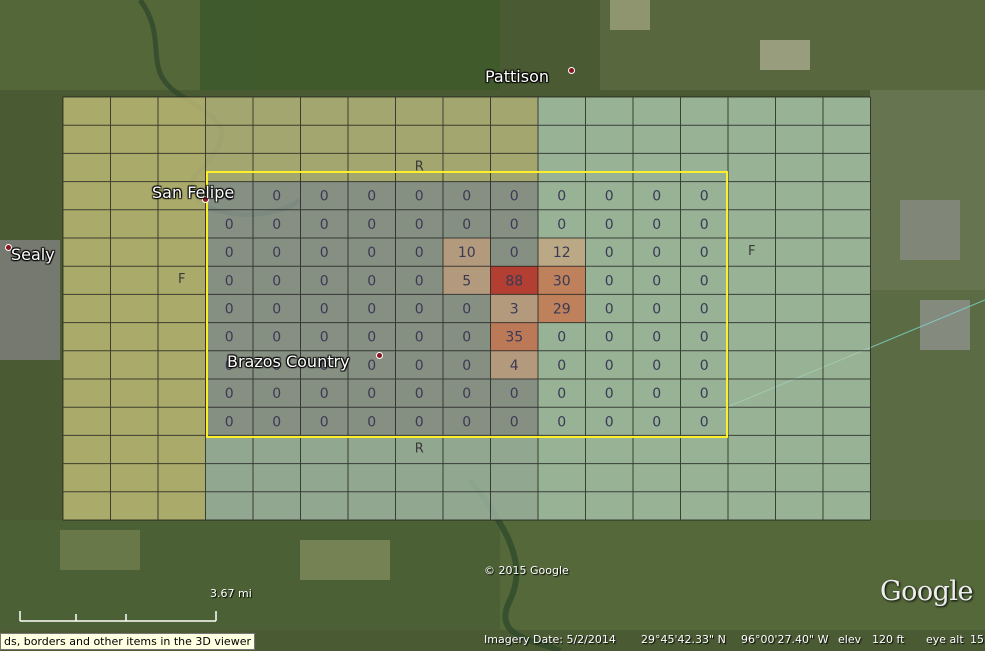 This screenshot has width=985, height=651. What do you see at coordinates (888, 639) in the screenshot?
I see `elev-value: 120 ft` at bounding box center [888, 639].